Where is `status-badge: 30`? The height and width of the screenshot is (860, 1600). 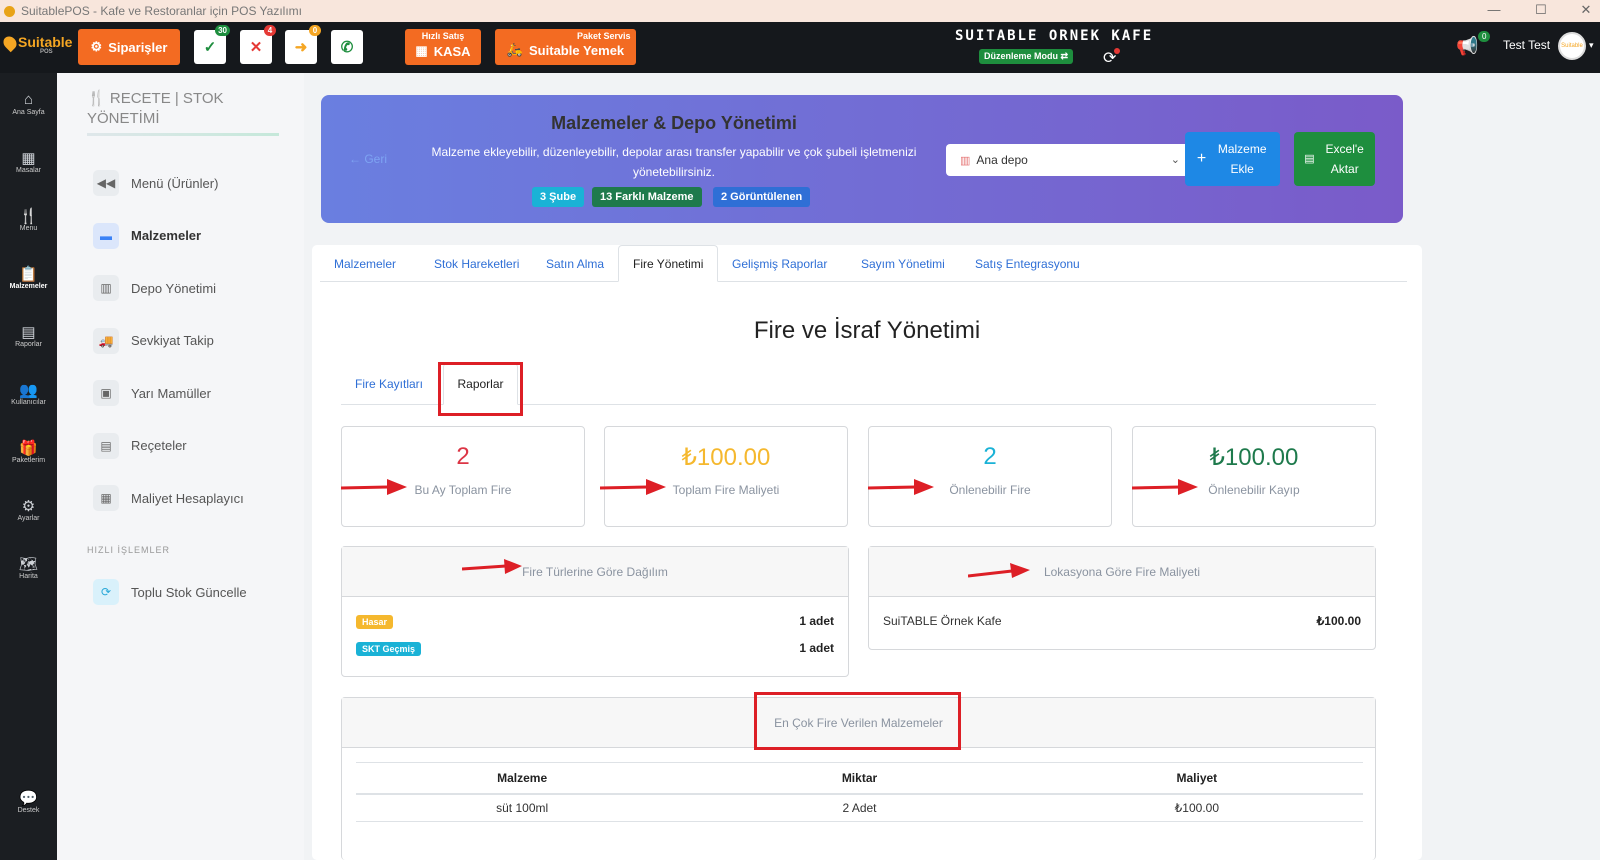
status-badge: 30 is located at coordinates (222, 30).